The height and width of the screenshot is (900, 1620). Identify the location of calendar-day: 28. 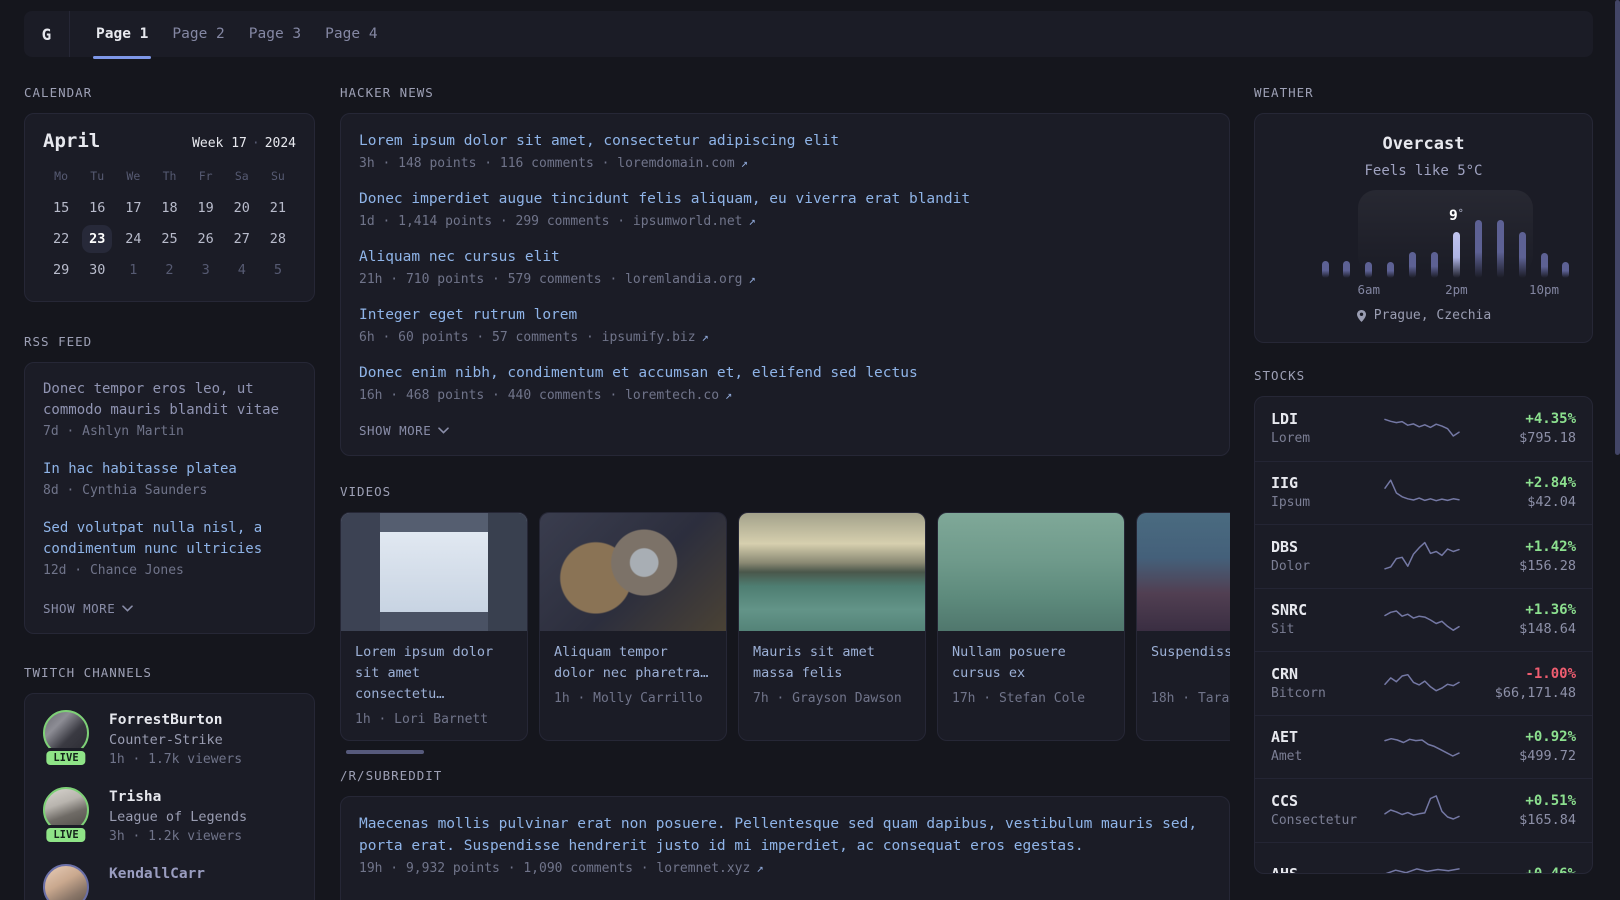
(278, 238).